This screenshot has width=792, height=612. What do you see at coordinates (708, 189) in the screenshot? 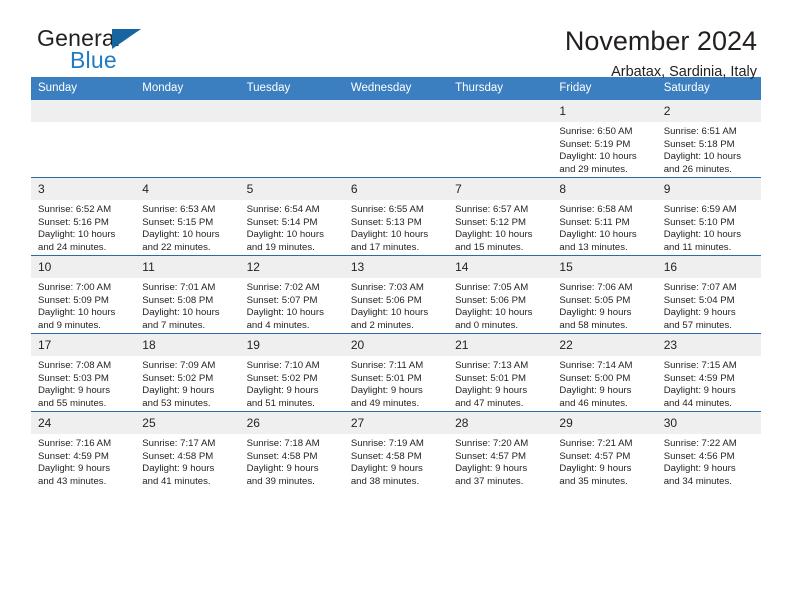
I see `day-number: 9` at bounding box center [708, 189].